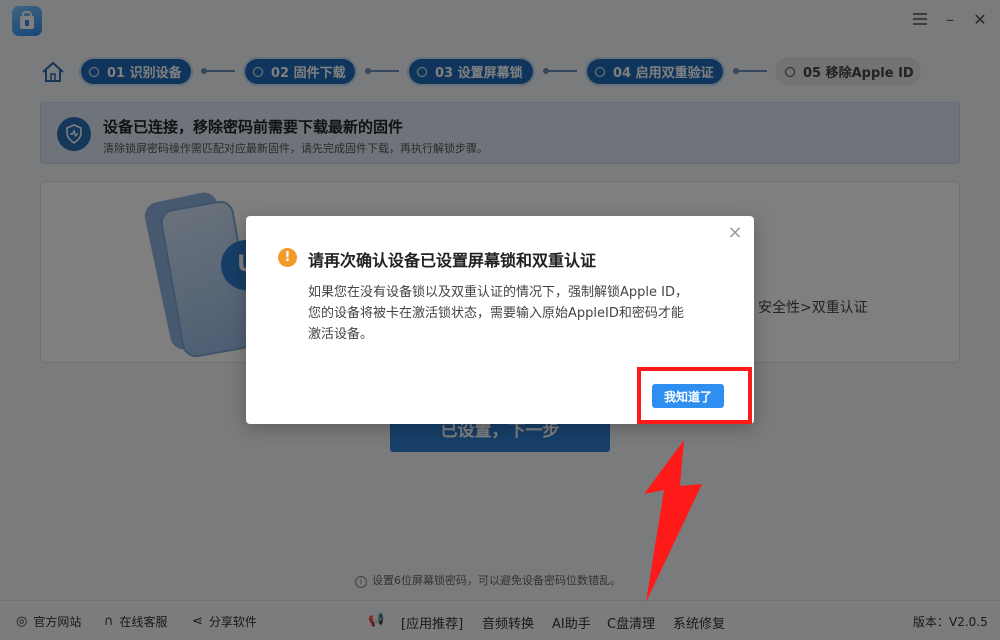 This screenshot has width=1000, height=640. What do you see at coordinates (694, 395) in the screenshot?
I see `annotation-highlight-box` at bounding box center [694, 395].